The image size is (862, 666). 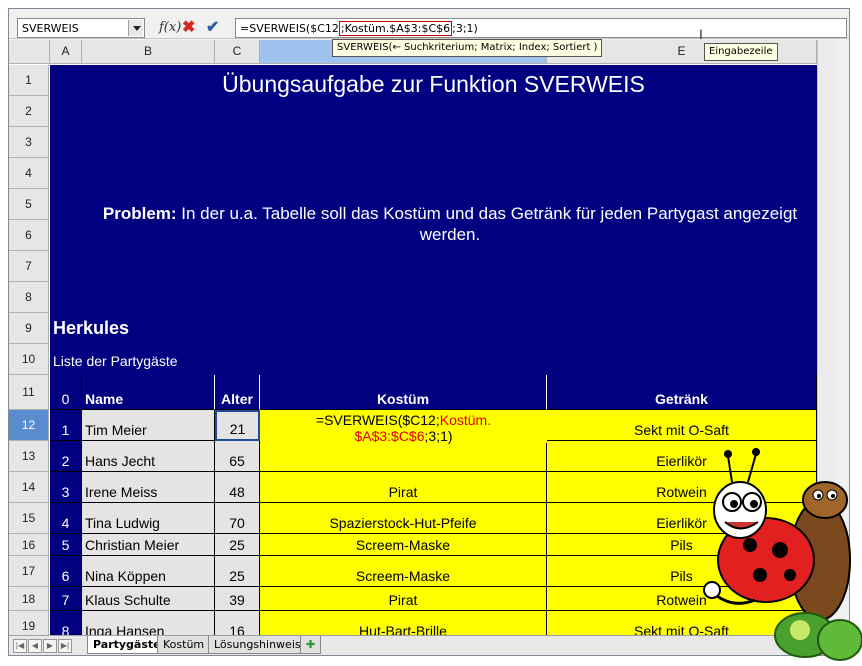 I want to click on problem-label: Problem:, so click(x=139, y=213).